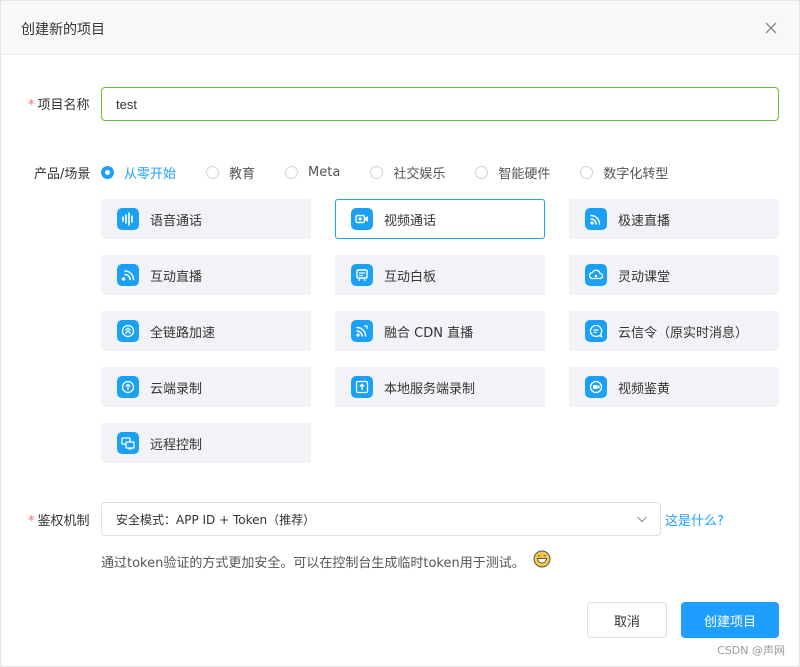  Describe the element at coordinates (128, 331) in the screenshot. I see `acceleration-icon` at that location.